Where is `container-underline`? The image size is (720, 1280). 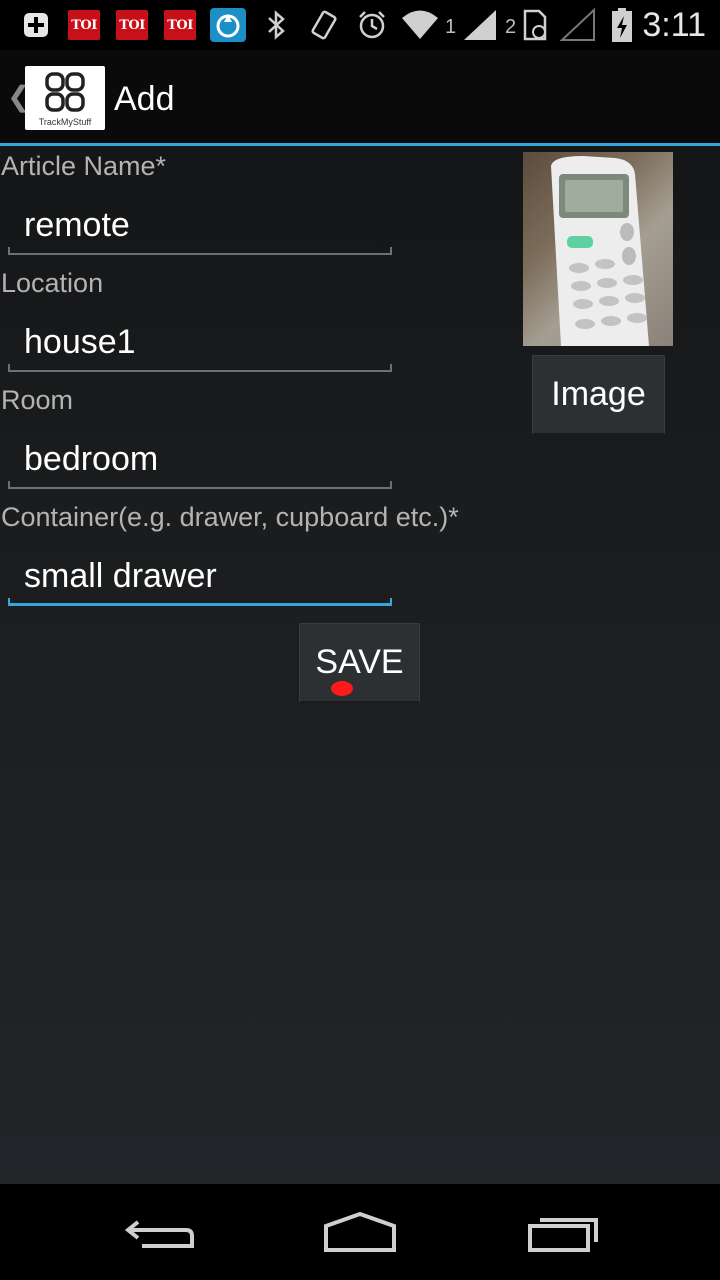
container-underline is located at coordinates (200, 602).